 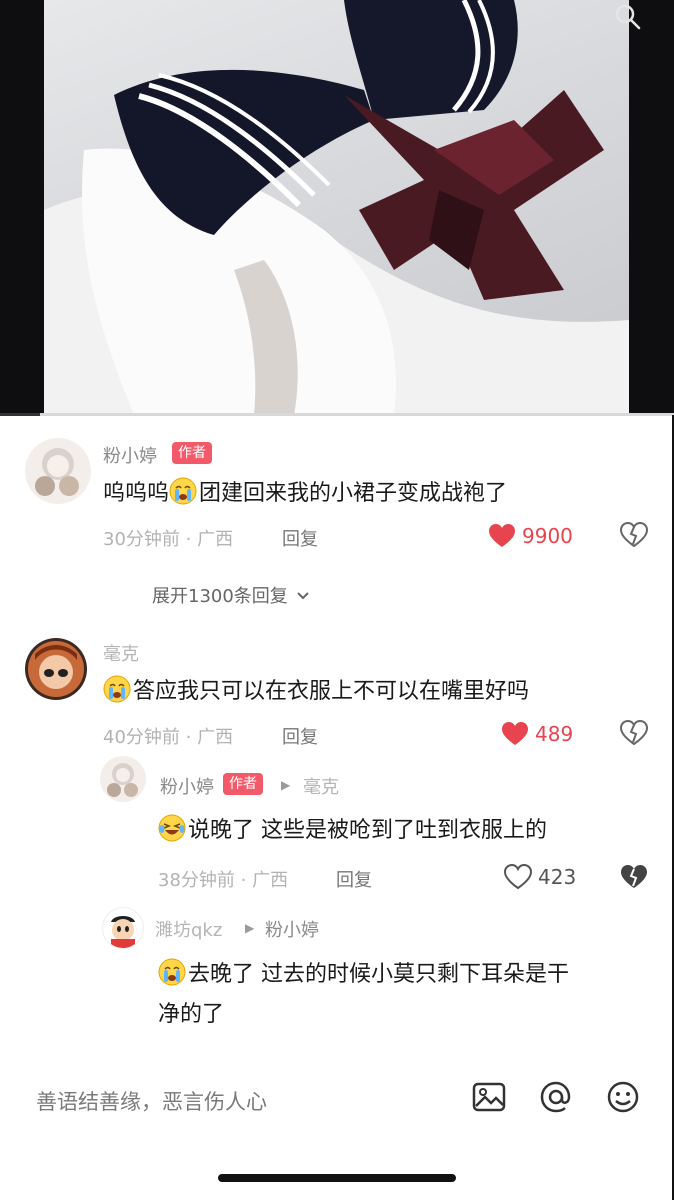 I want to click on search-icon, so click(x=628, y=17).